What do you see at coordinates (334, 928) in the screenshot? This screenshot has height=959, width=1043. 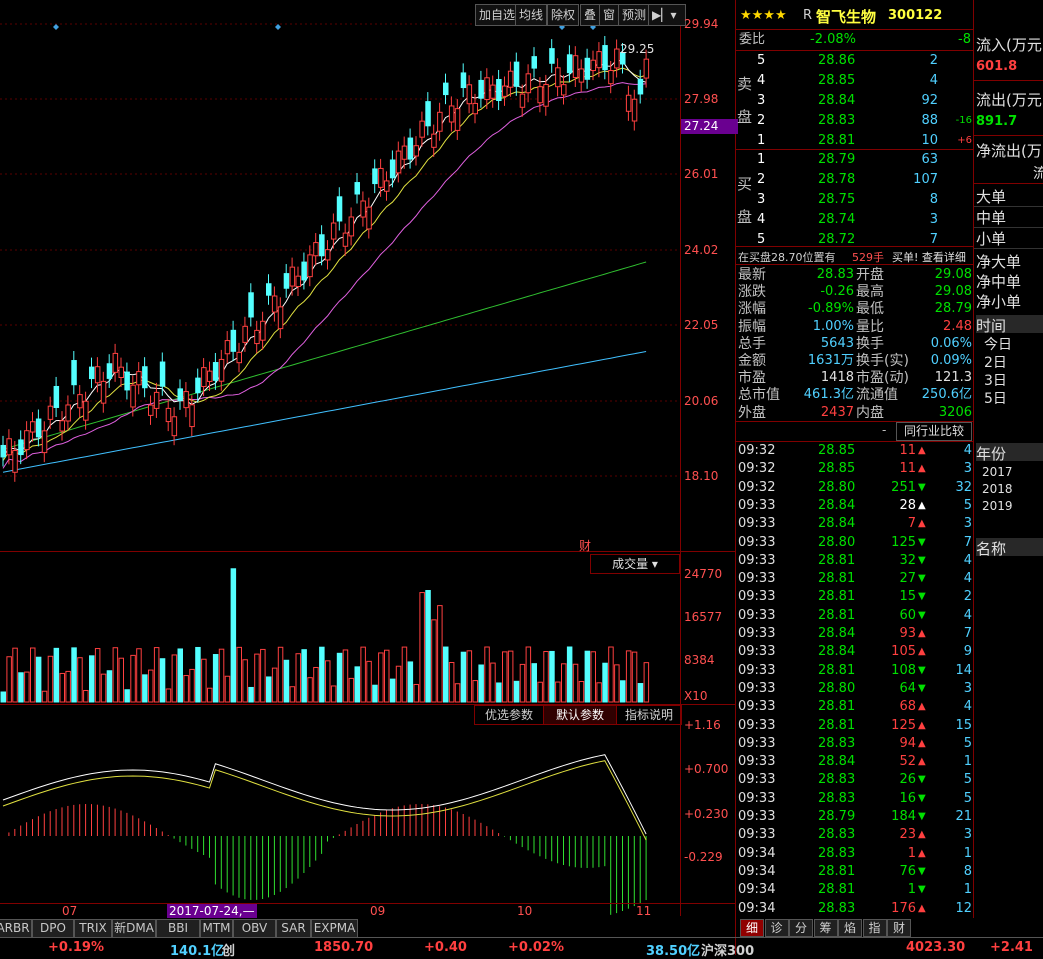 I see `indicator-tab: EXPMA` at bounding box center [334, 928].